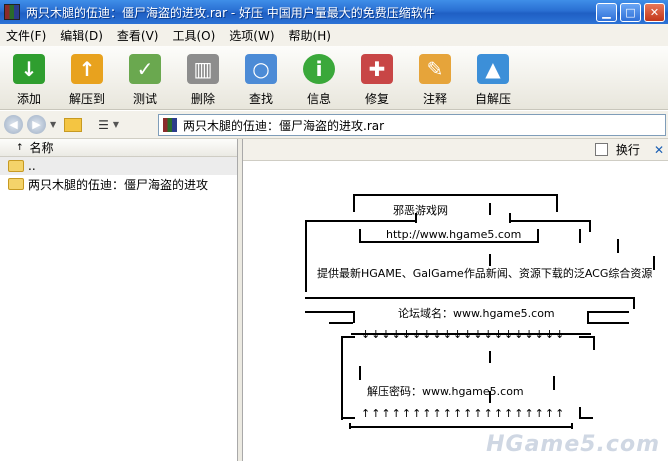 Image resolution: width=668 pixels, height=461 pixels. What do you see at coordinates (194, 35) in the screenshot?
I see `menu-tools: 工具(O)` at bounding box center [194, 35].